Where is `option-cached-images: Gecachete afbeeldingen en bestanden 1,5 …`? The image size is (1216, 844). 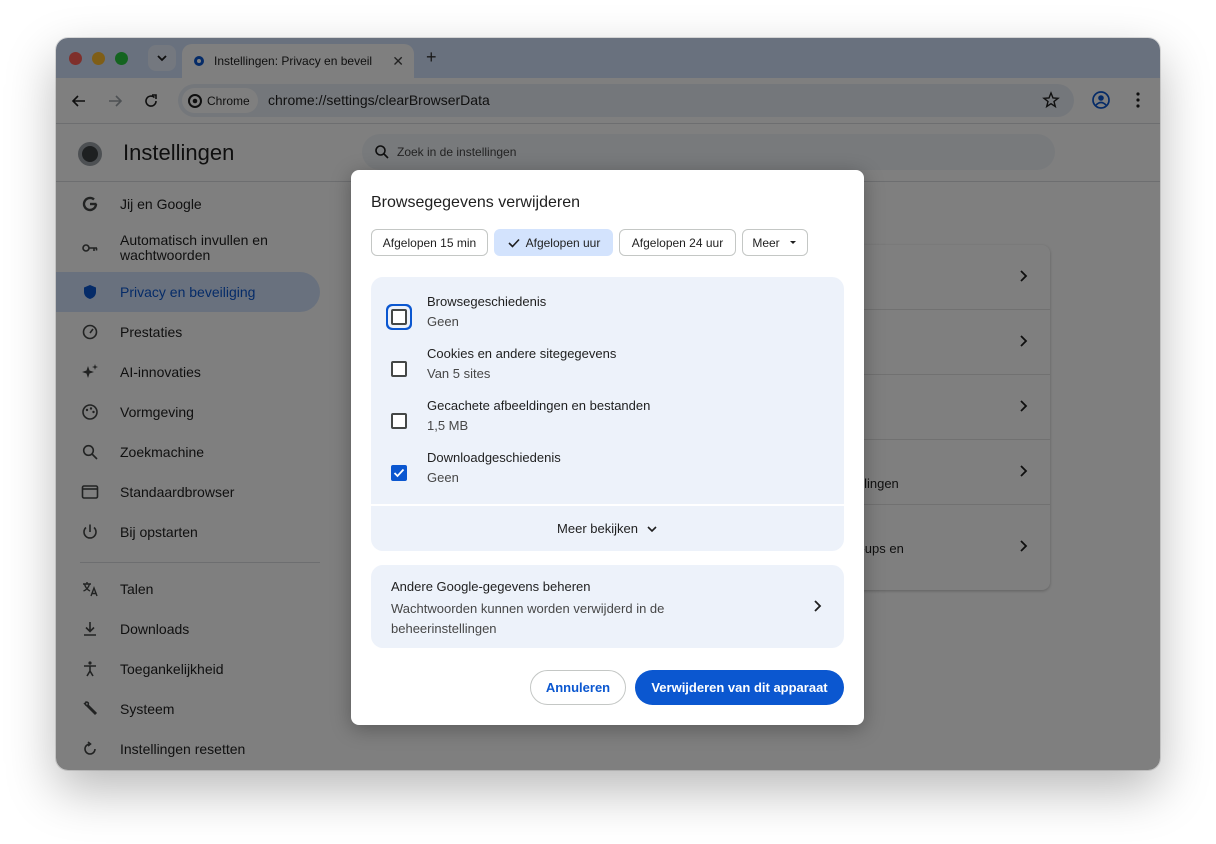 option-cached-images: Gecachete afbeeldingen en bestanden 1,5 … is located at coordinates (607, 424).